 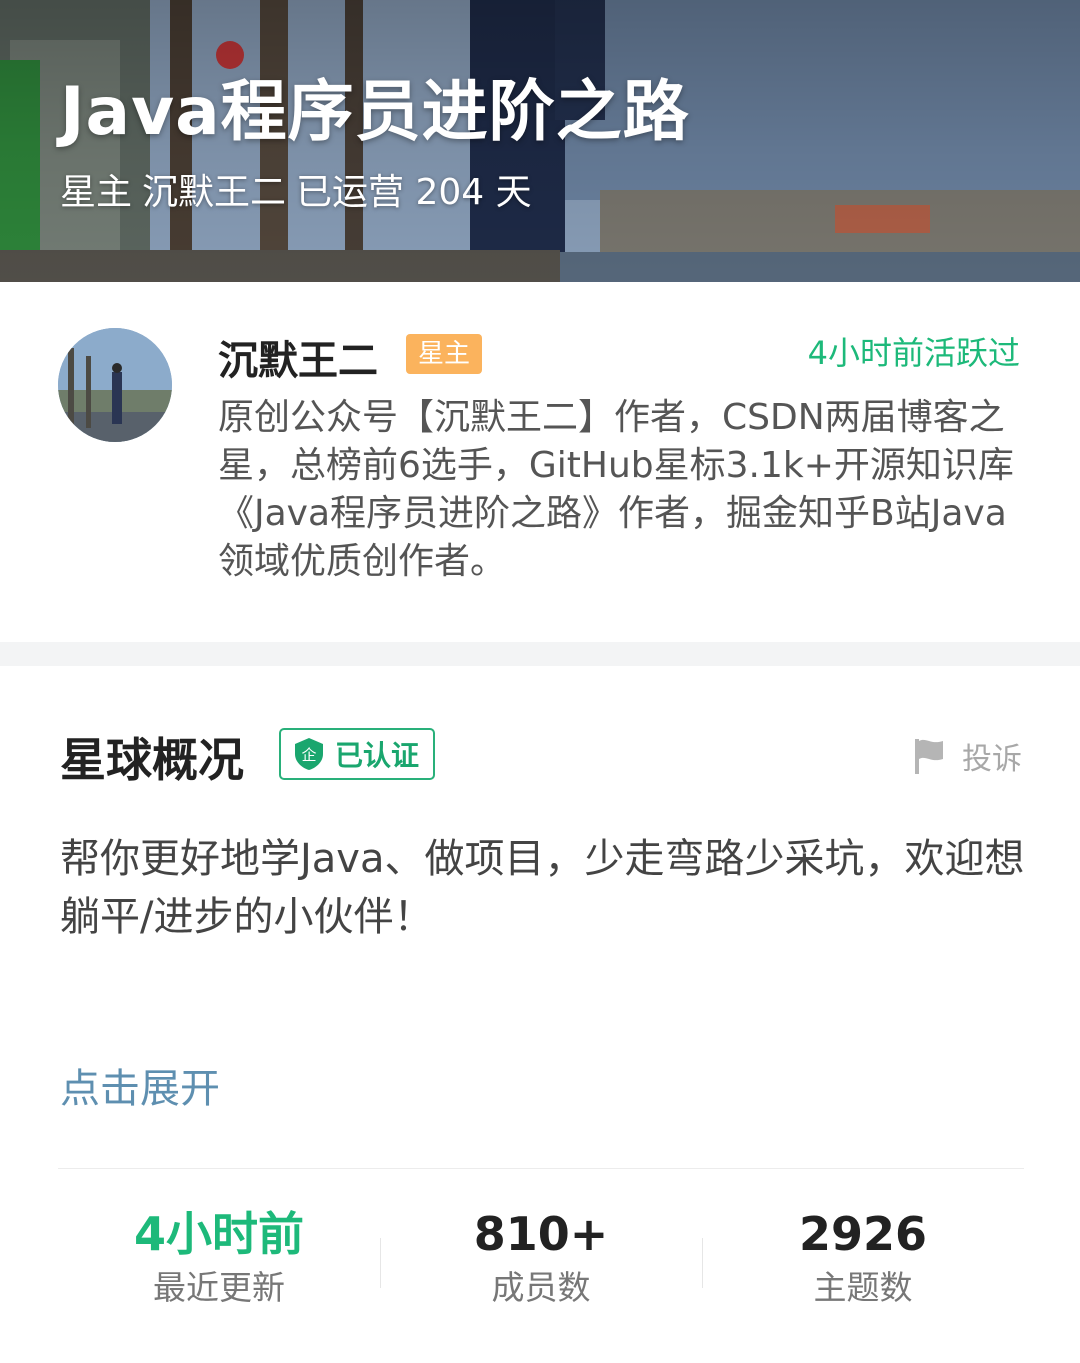 What do you see at coordinates (152, 760) in the screenshot?
I see `overview-title: 星球概况` at bounding box center [152, 760].